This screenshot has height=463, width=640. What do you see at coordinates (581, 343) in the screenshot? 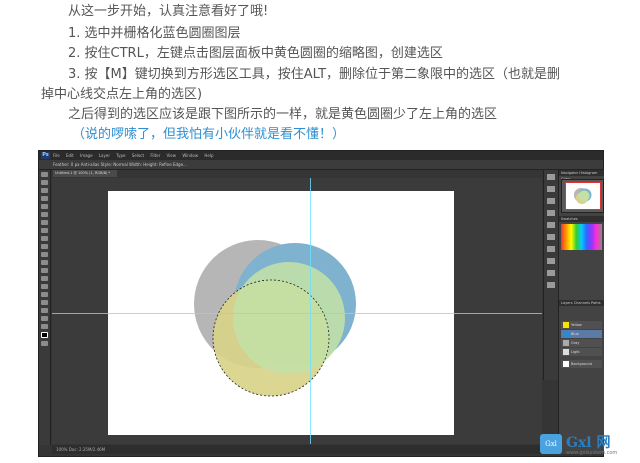
I see `layer-row: Gray` at bounding box center [581, 343].